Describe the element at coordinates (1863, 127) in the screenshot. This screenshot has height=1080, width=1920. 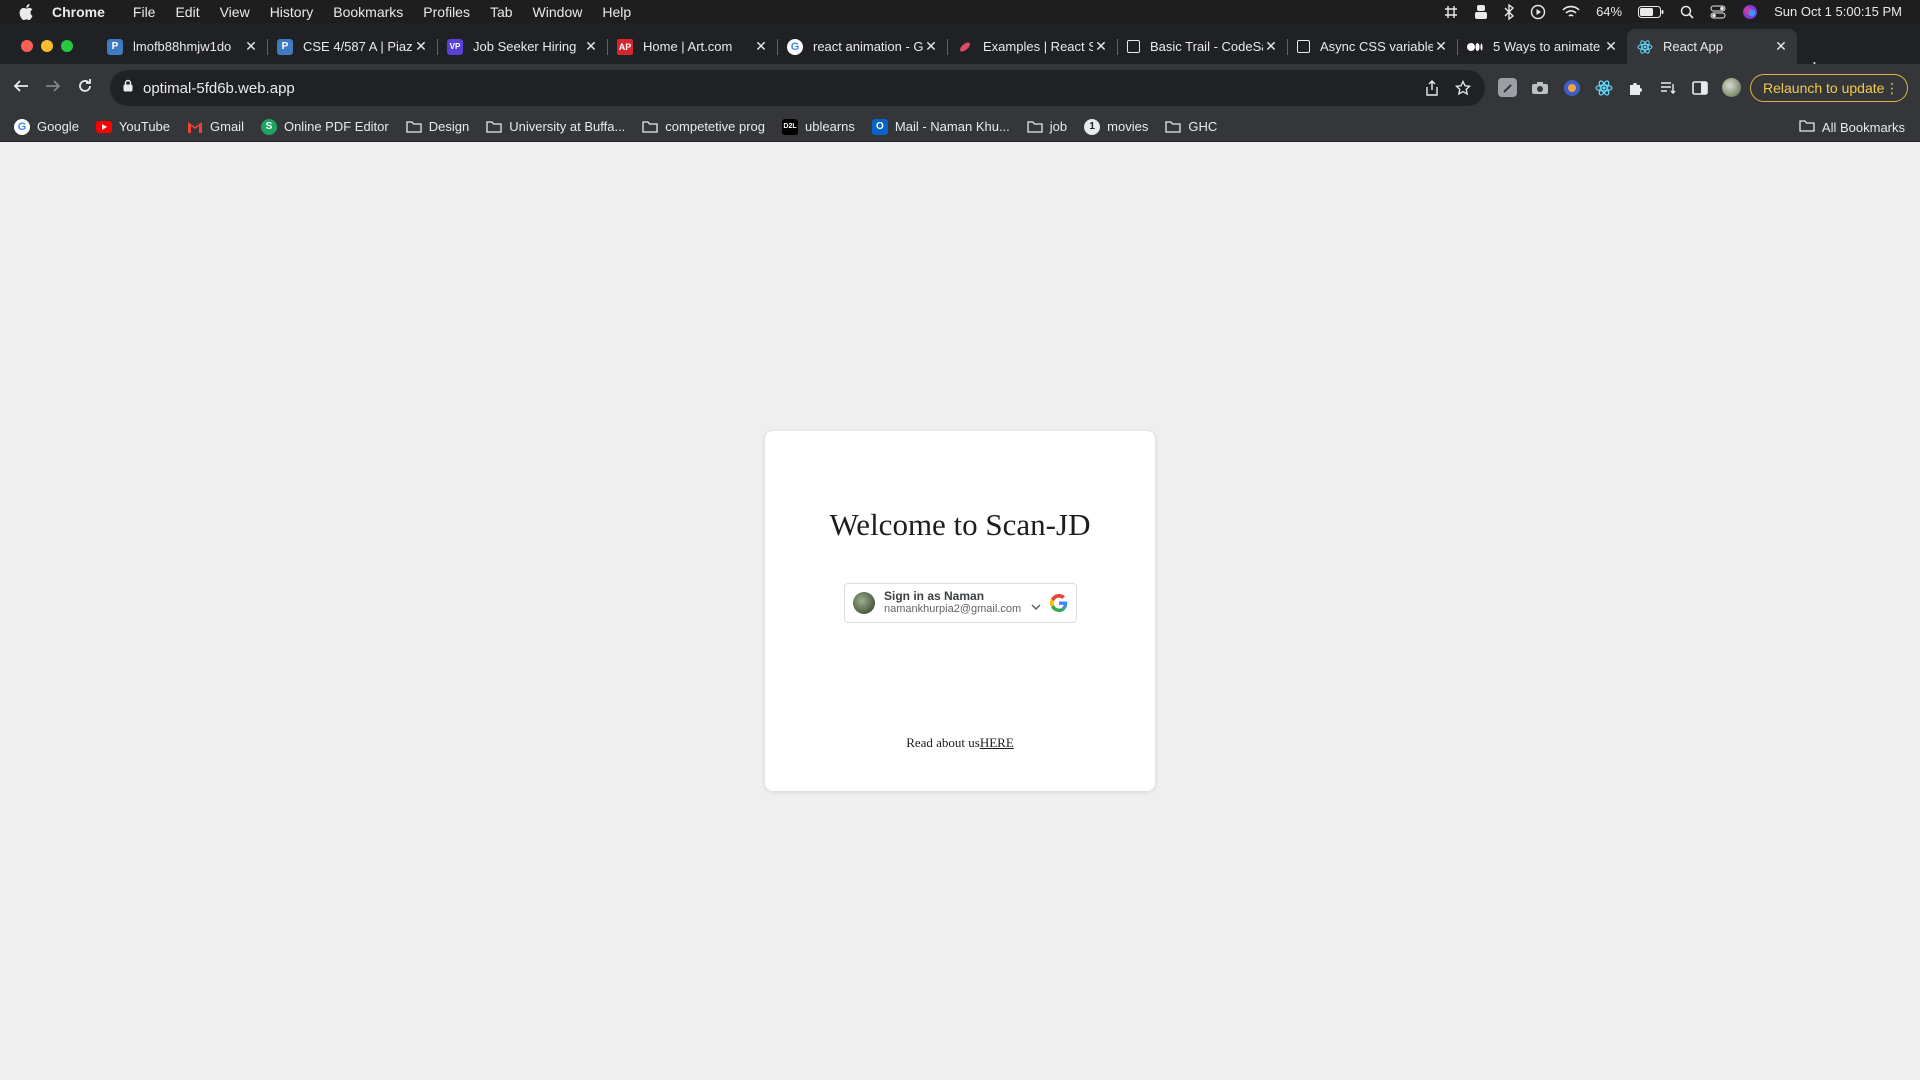
I see `all-bookmarks-label: All Bookmarks` at that location.